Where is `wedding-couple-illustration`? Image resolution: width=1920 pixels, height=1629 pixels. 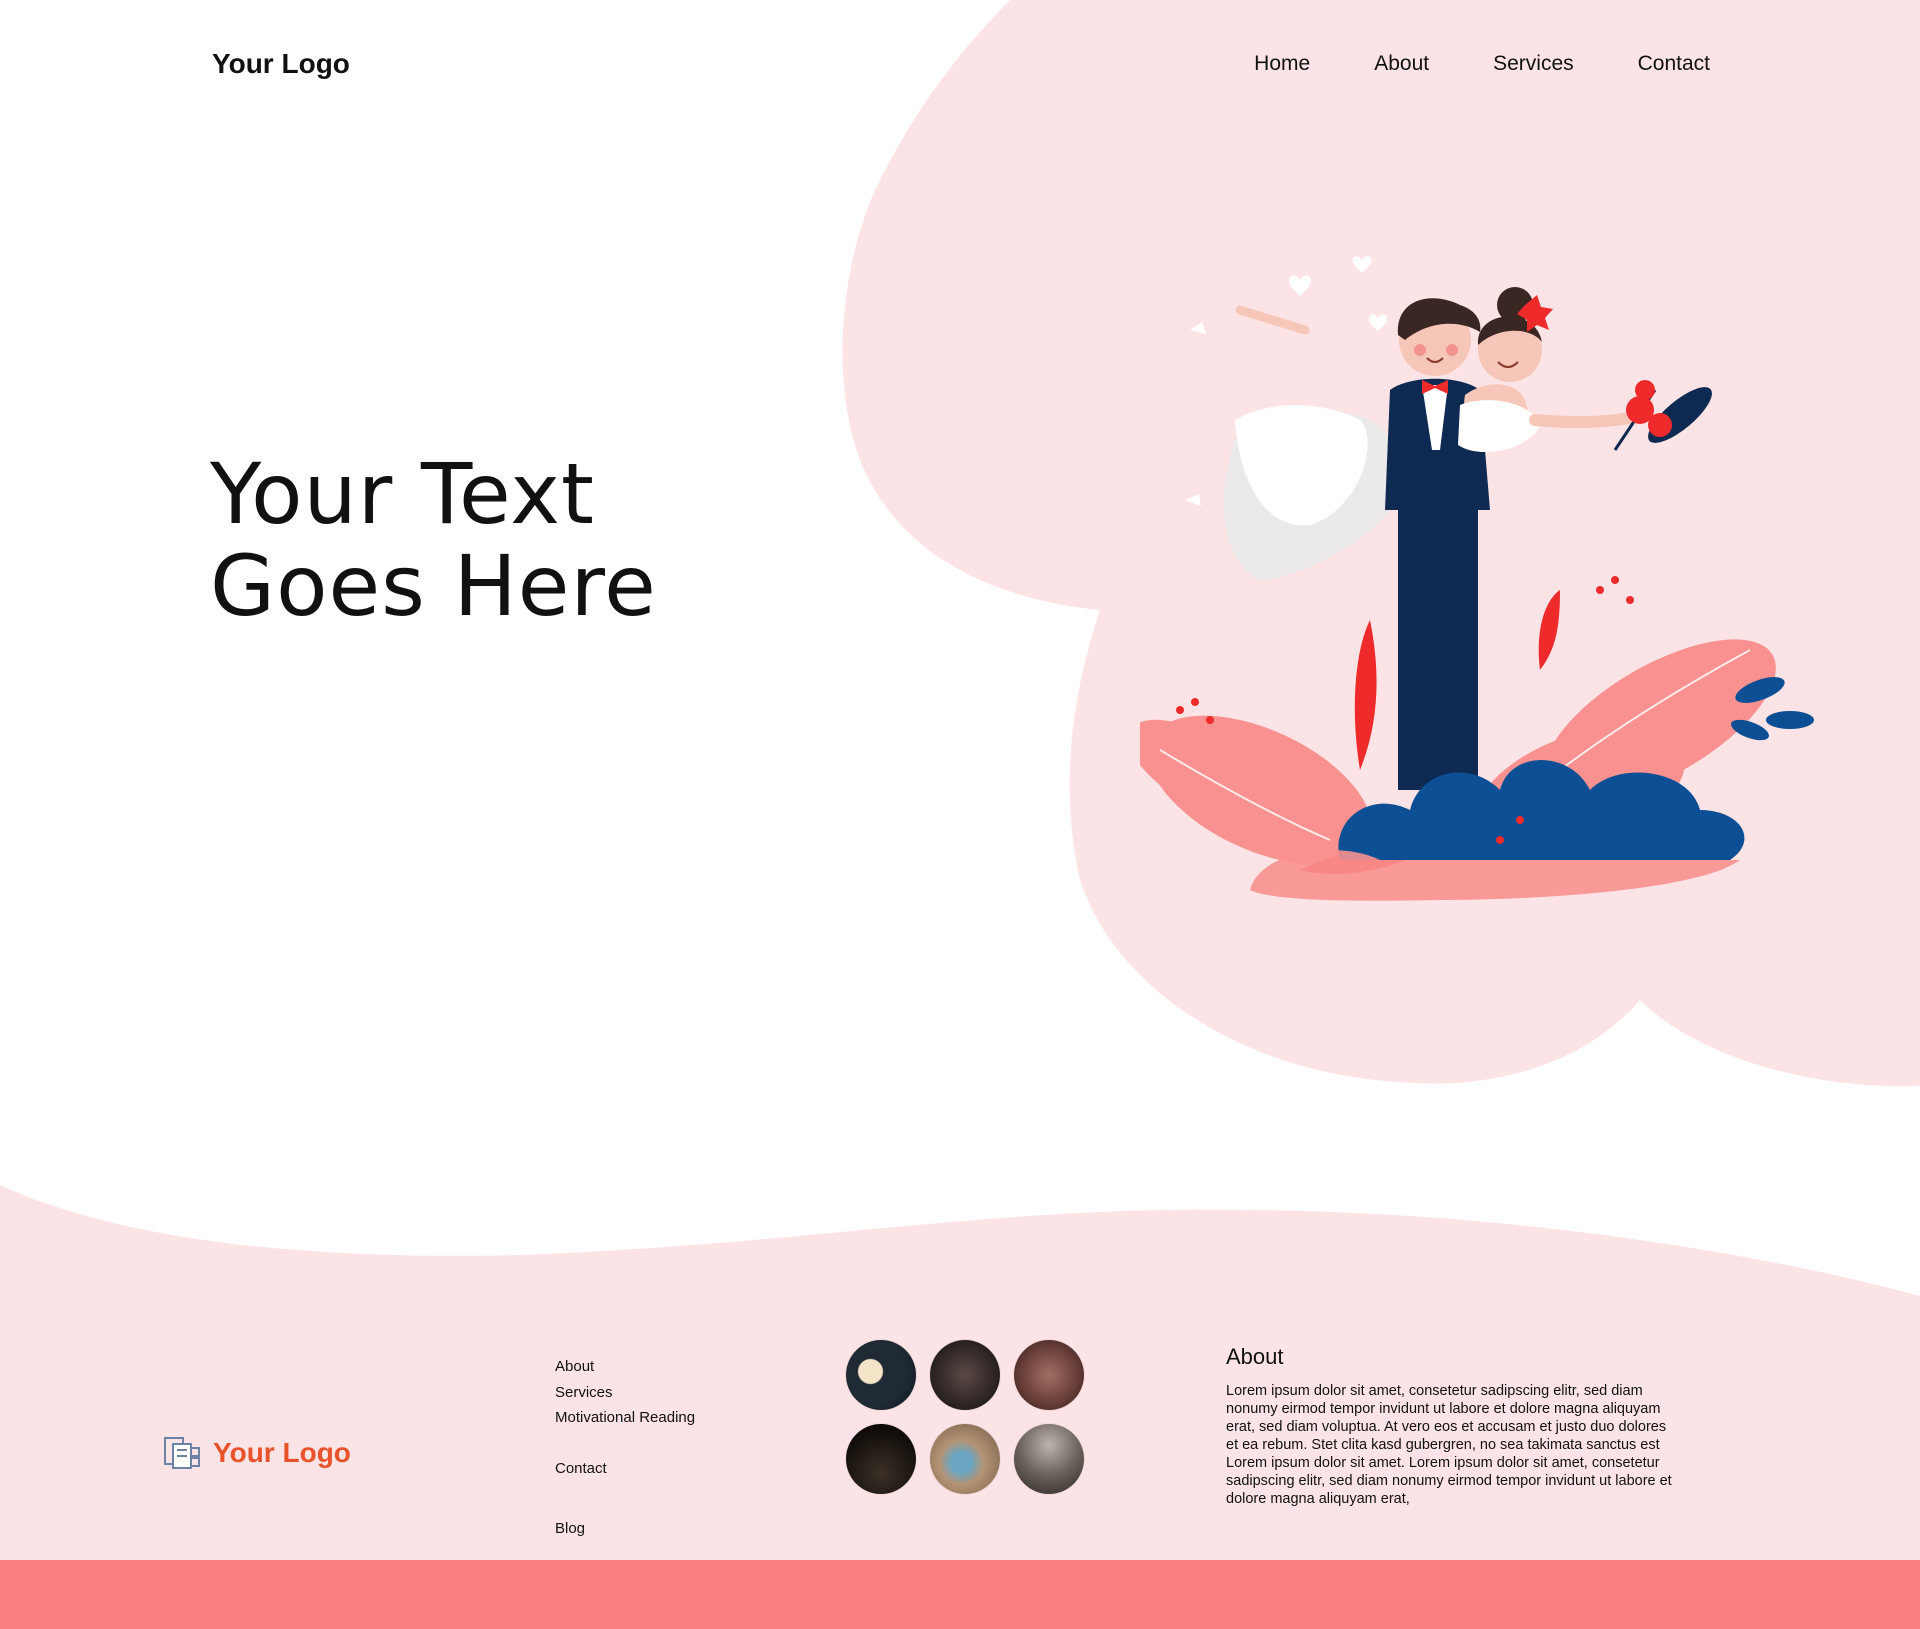 wedding-couple-illustration is located at coordinates (1477, 578).